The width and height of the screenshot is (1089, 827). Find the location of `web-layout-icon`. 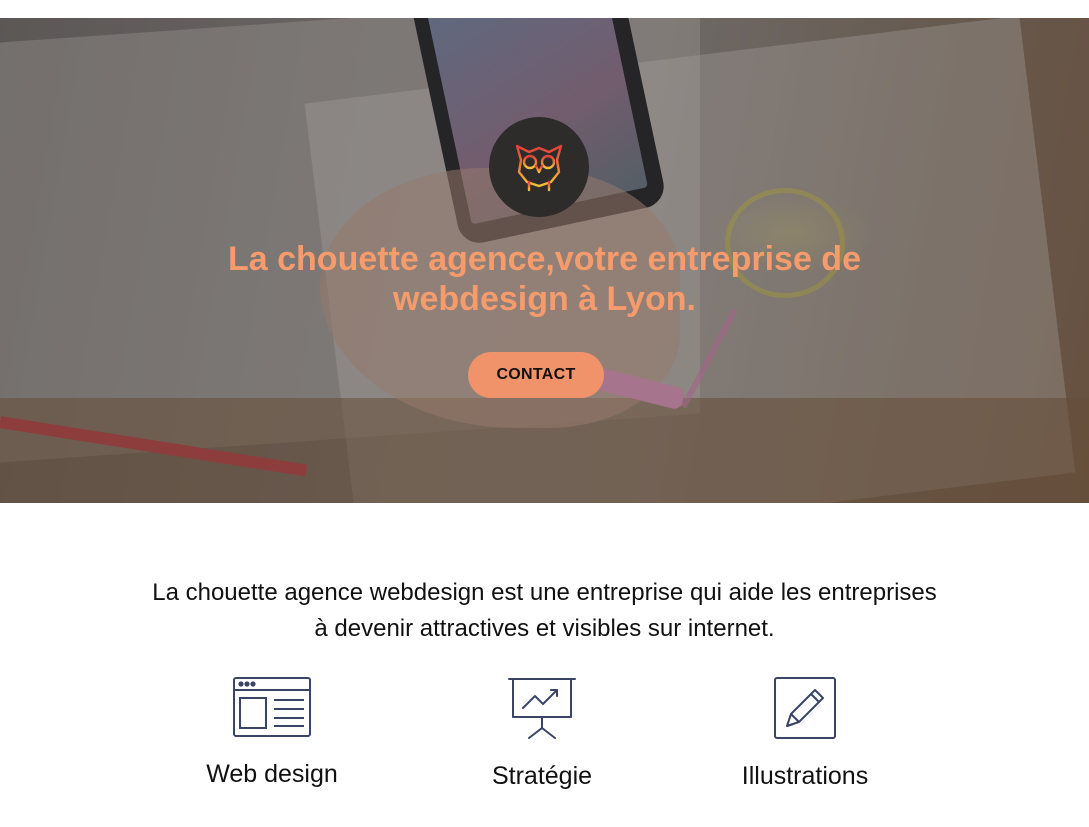

web-layout-icon is located at coordinates (272, 707).